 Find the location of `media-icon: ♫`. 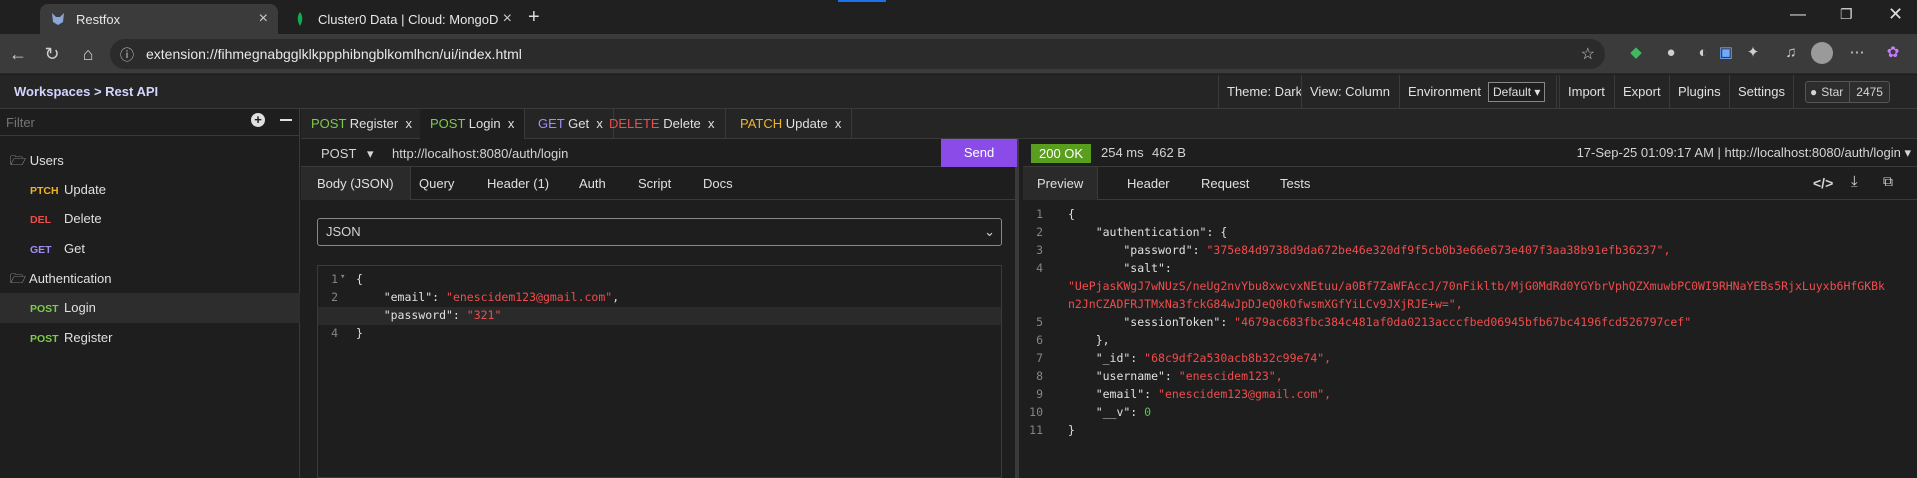

media-icon: ♫ is located at coordinates (1791, 53).